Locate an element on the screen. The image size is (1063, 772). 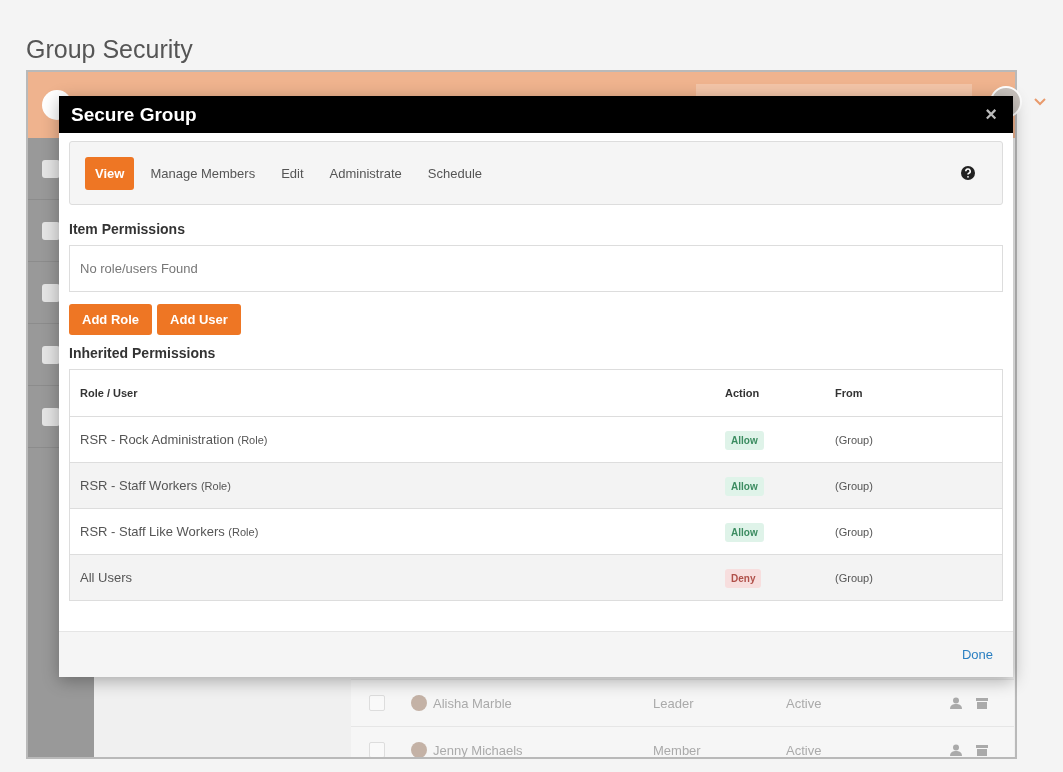
empty-message: No role/users Found is located at coordinates (536, 268).